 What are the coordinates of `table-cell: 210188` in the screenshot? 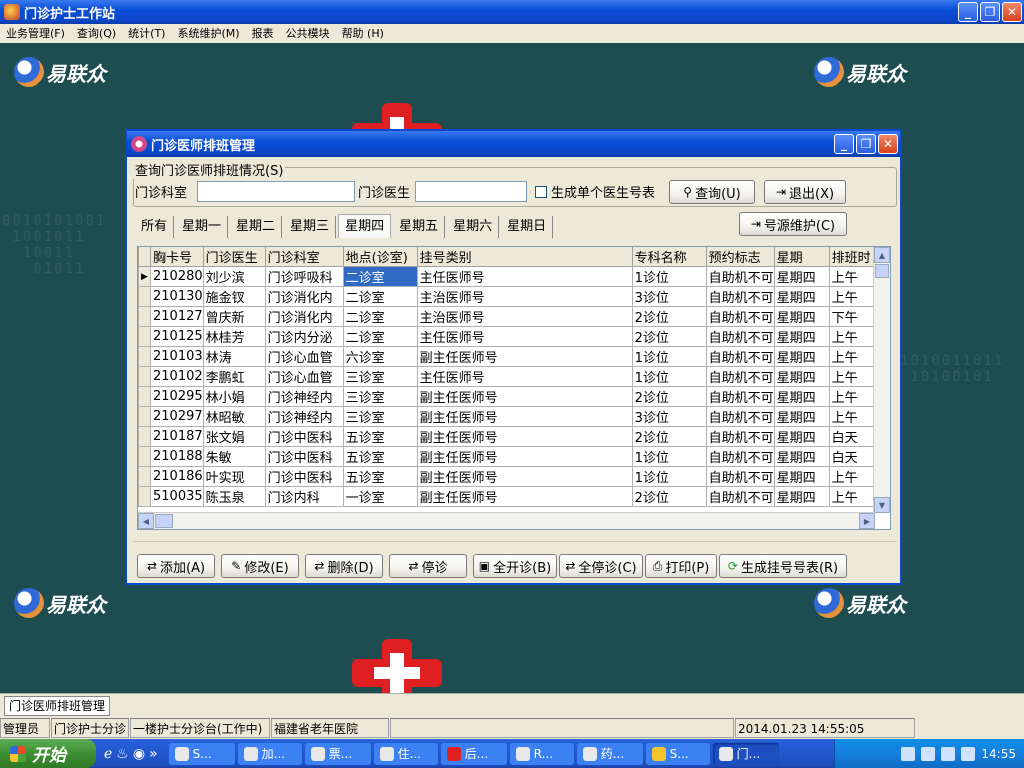 It's located at (177, 456).